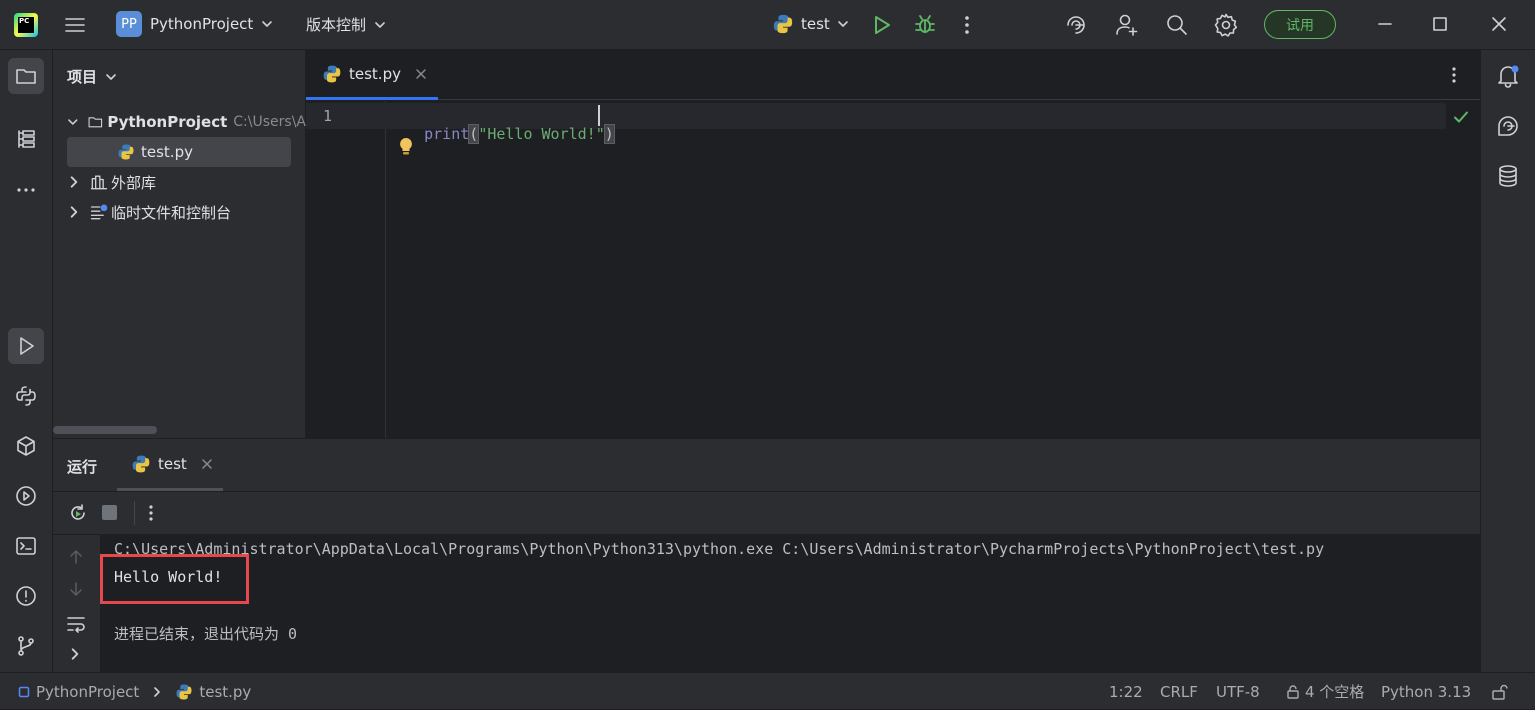  I want to click on add-user-icon, so click(1127, 25).